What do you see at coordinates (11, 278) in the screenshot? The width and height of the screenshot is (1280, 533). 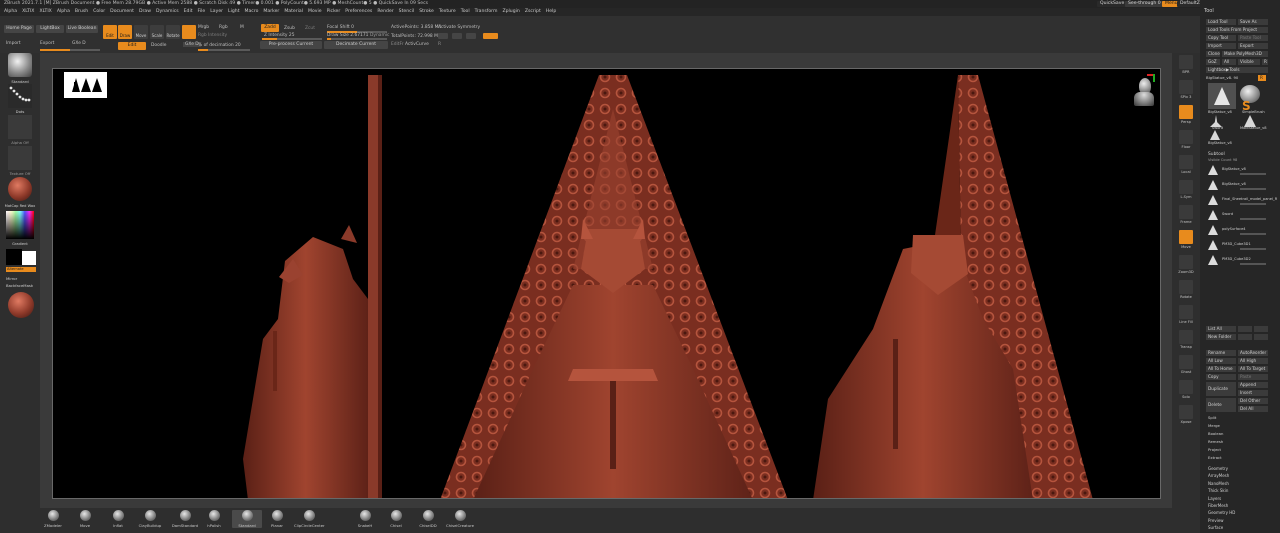 I see `mirror-button: Mirror` at bounding box center [11, 278].